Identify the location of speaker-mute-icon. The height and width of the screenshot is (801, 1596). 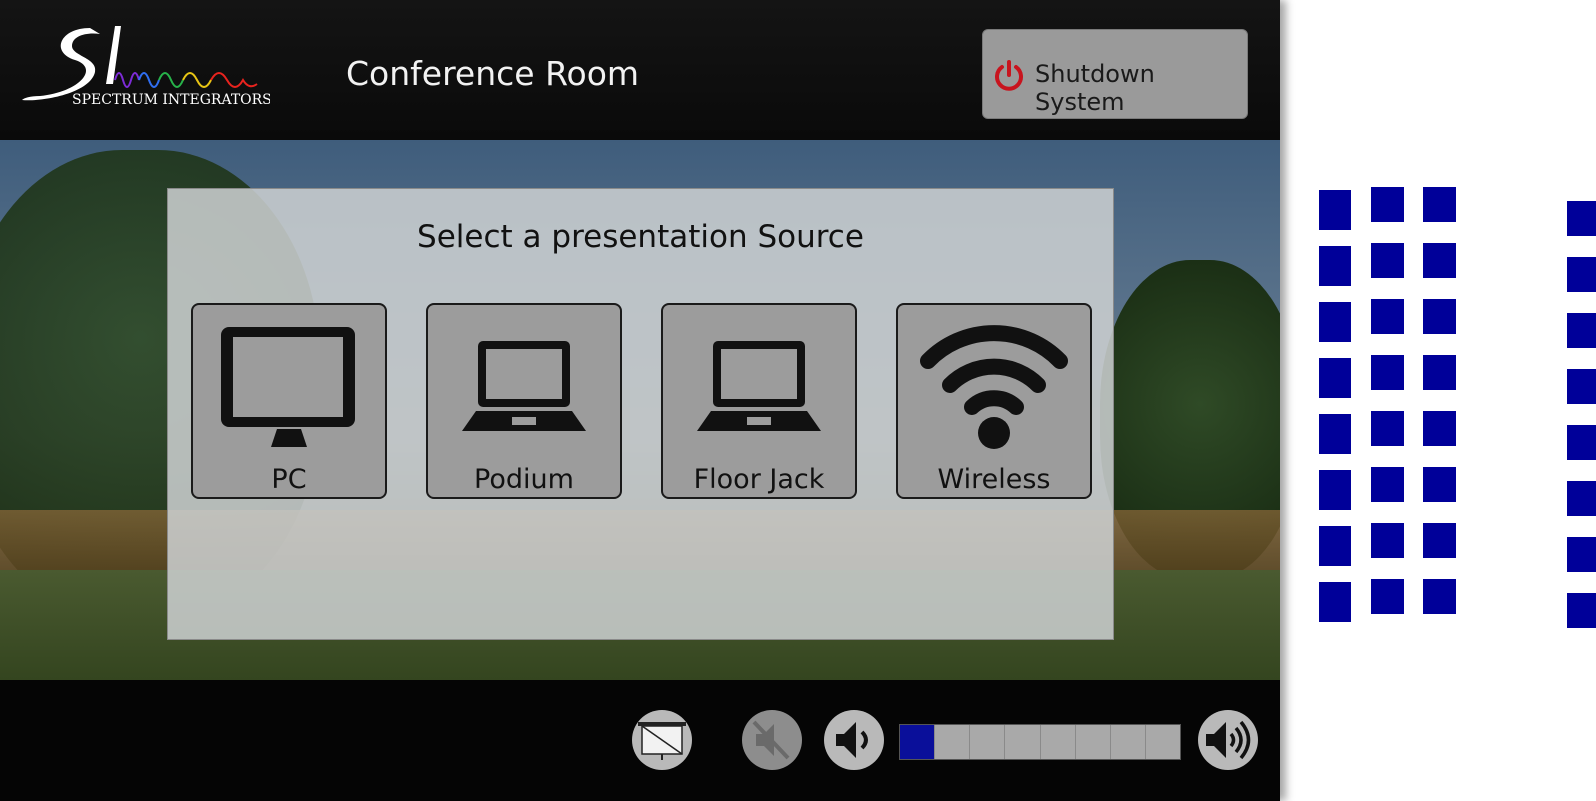
(771, 740).